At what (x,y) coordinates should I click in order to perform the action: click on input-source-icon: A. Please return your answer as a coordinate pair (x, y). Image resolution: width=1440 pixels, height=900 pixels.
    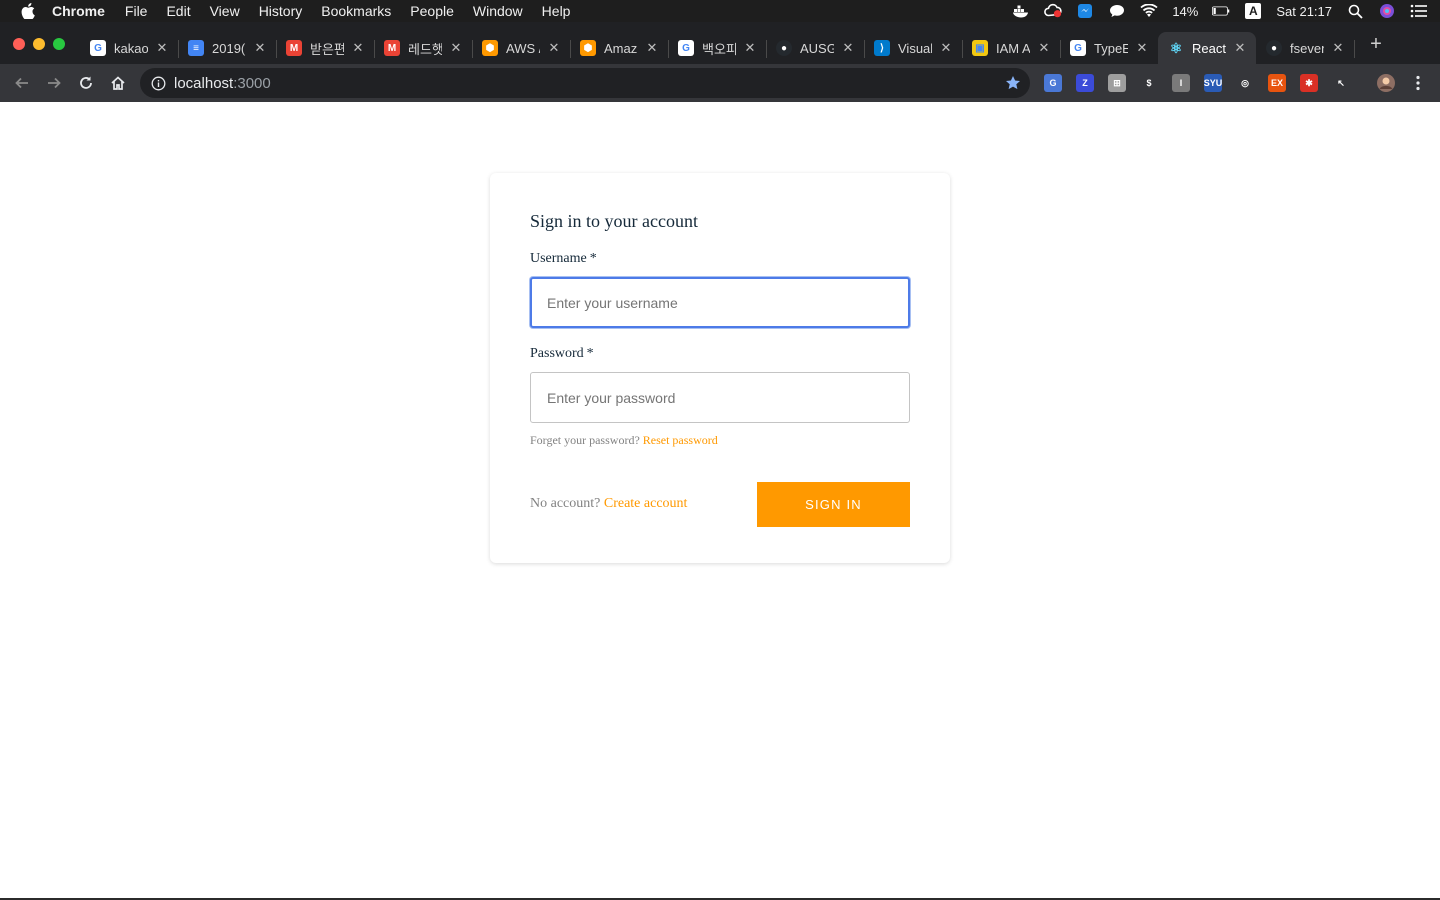
    Looking at the image, I should click on (1253, 11).